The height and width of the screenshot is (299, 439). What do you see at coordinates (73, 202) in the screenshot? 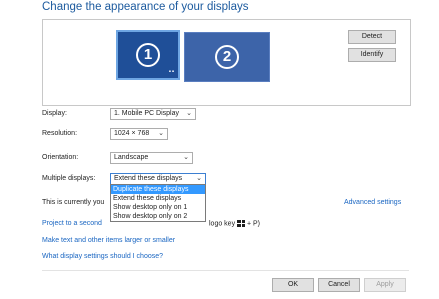
I see `current-status-text: This is currently you` at bounding box center [73, 202].